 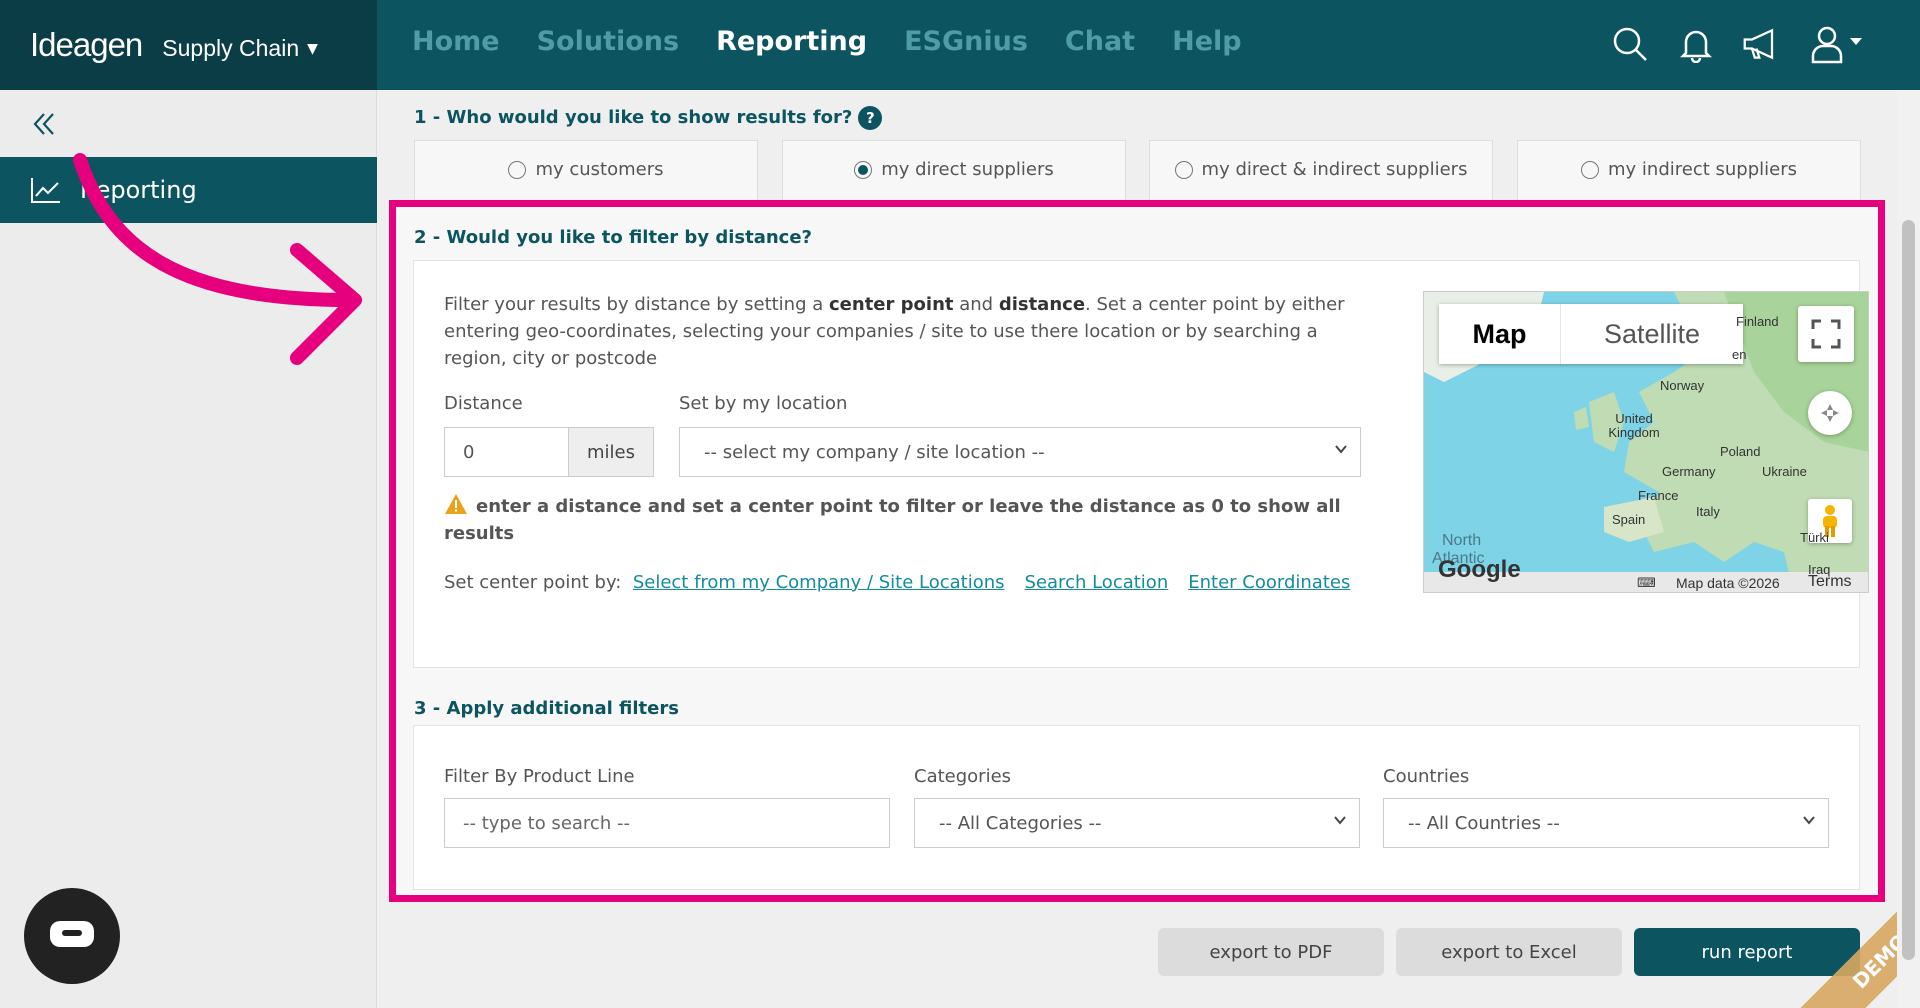 What do you see at coordinates (611, 452) in the screenshot?
I see `miles-addon: miles` at bounding box center [611, 452].